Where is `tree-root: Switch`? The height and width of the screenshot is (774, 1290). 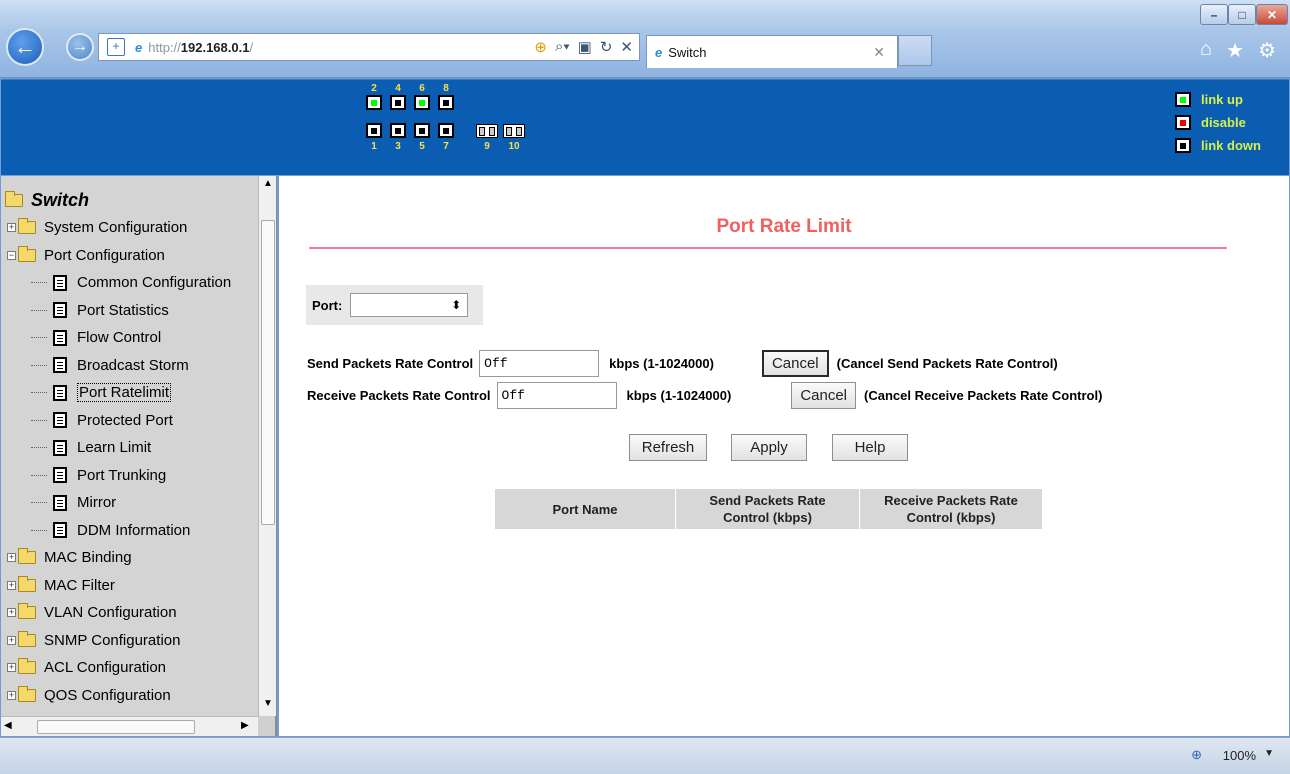
tree-root: Switch is located at coordinates (47, 200).